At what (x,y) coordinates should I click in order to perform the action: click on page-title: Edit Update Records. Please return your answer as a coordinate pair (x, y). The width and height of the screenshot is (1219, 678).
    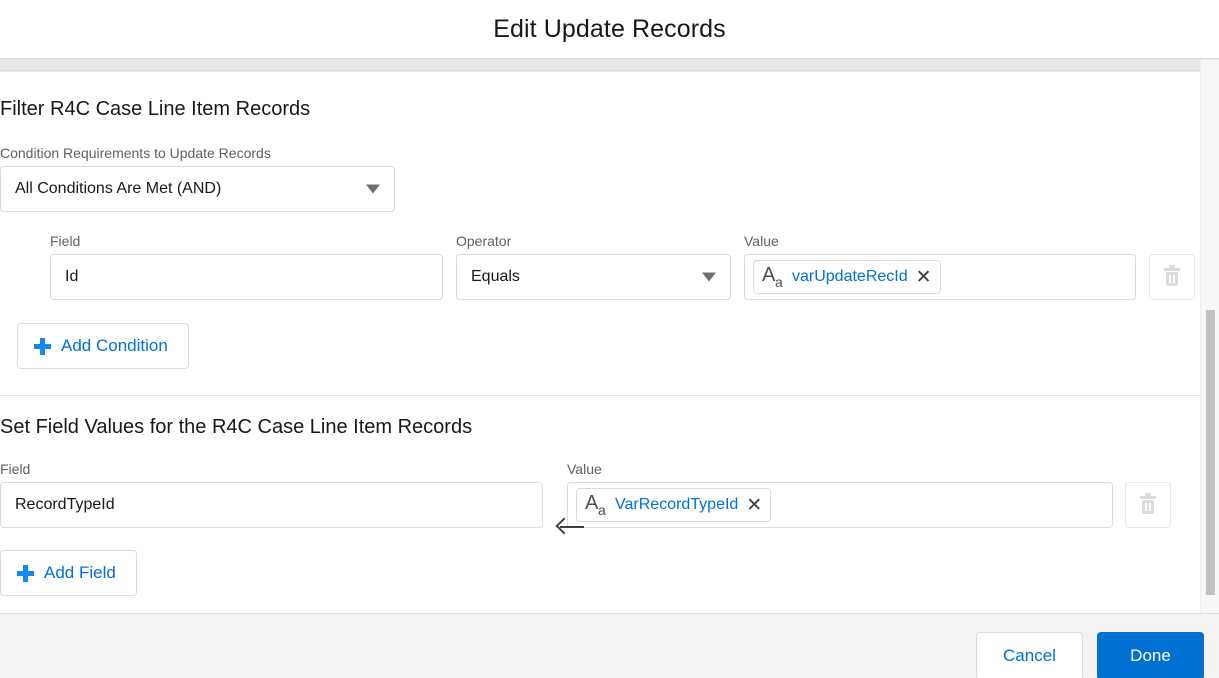
    Looking at the image, I should click on (609, 28).